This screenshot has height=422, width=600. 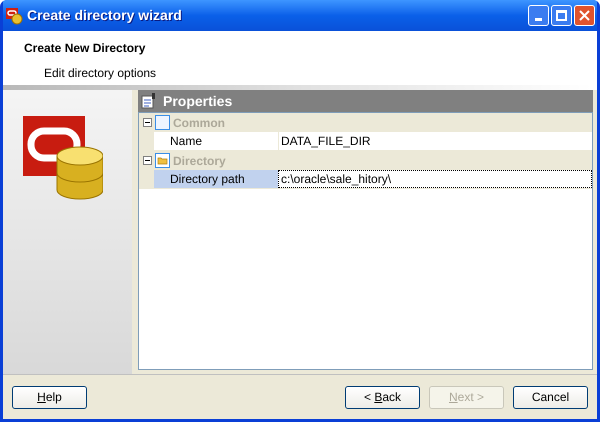 What do you see at coordinates (435, 179) in the screenshot?
I see `property-input: c:\oracle\sale_hitory\` at bounding box center [435, 179].